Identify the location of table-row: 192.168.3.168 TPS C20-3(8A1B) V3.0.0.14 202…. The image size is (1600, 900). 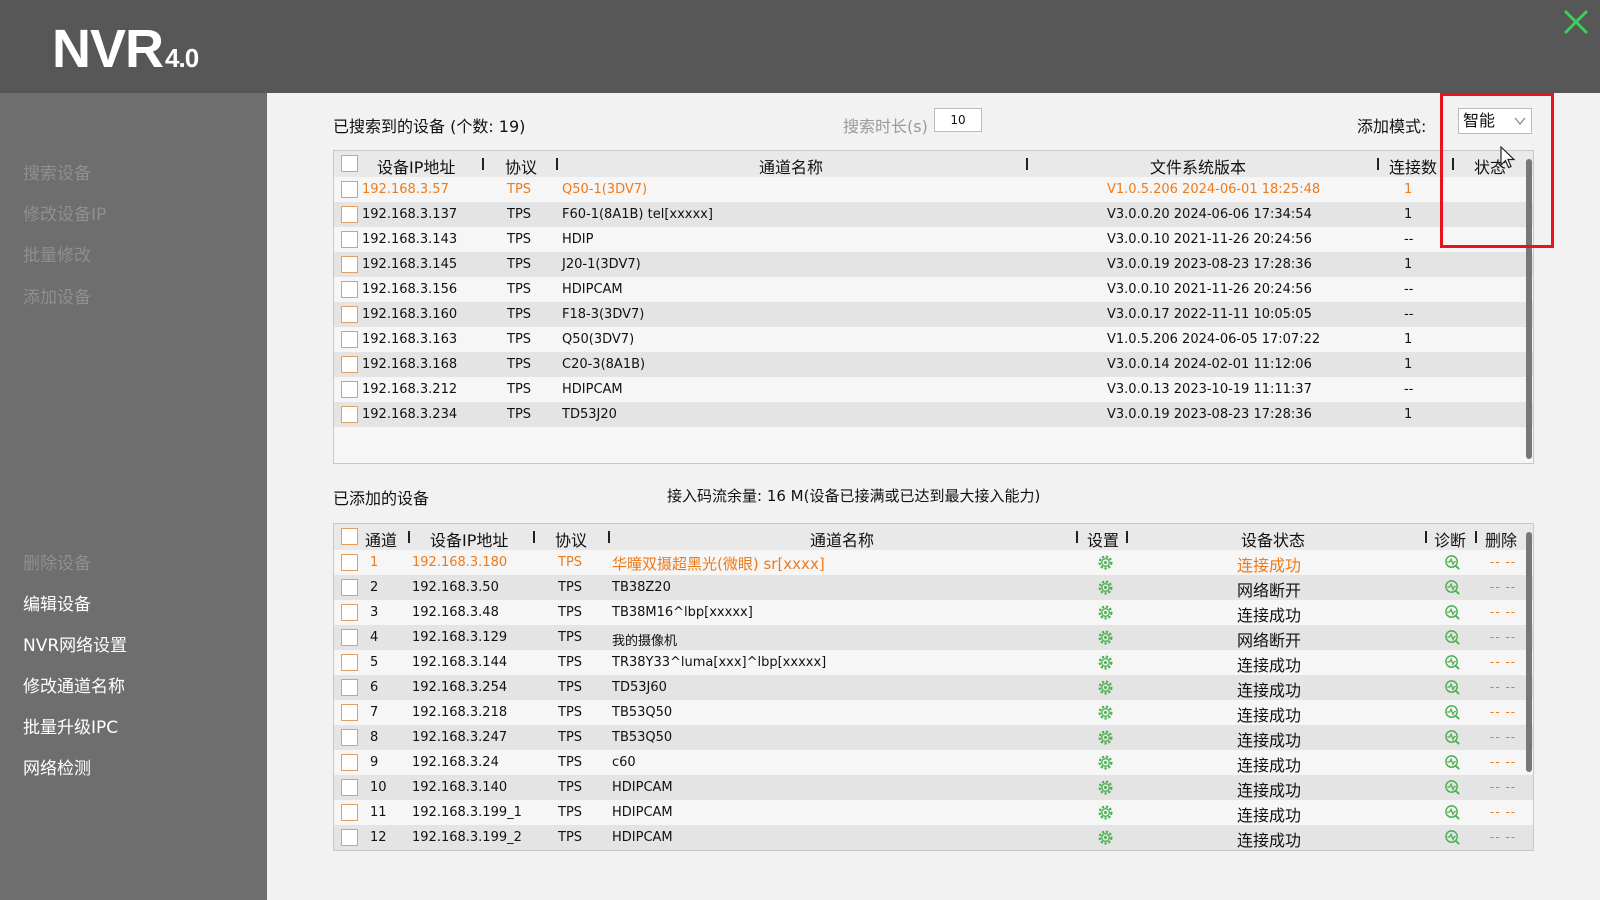
(933, 364).